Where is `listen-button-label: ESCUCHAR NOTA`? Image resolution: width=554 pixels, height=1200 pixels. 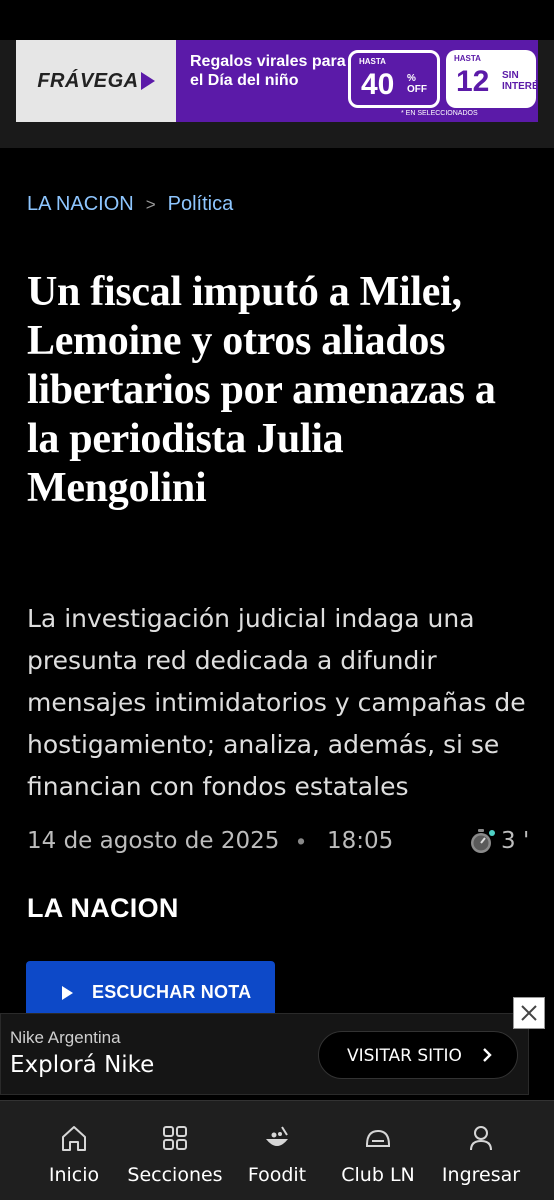 listen-button-label: ESCUCHAR NOTA is located at coordinates (172, 992).